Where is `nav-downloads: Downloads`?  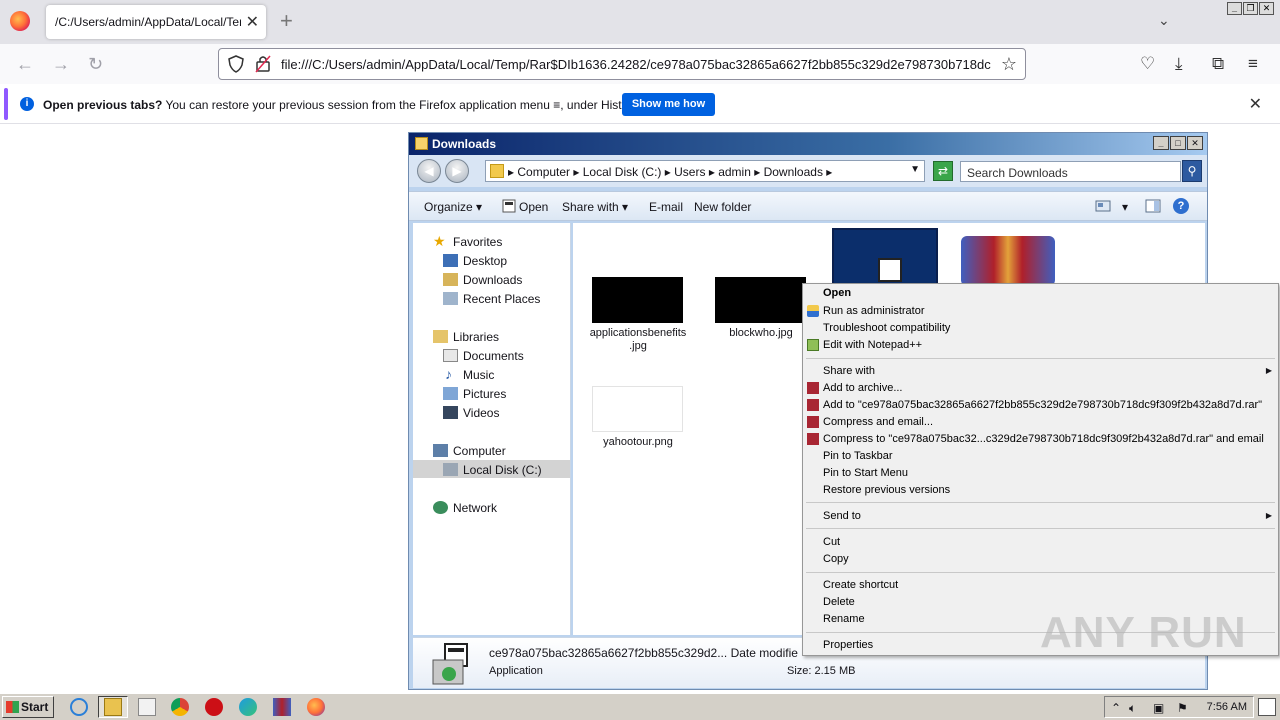
nav-downloads: Downloads is located at coordinates (492, 280).